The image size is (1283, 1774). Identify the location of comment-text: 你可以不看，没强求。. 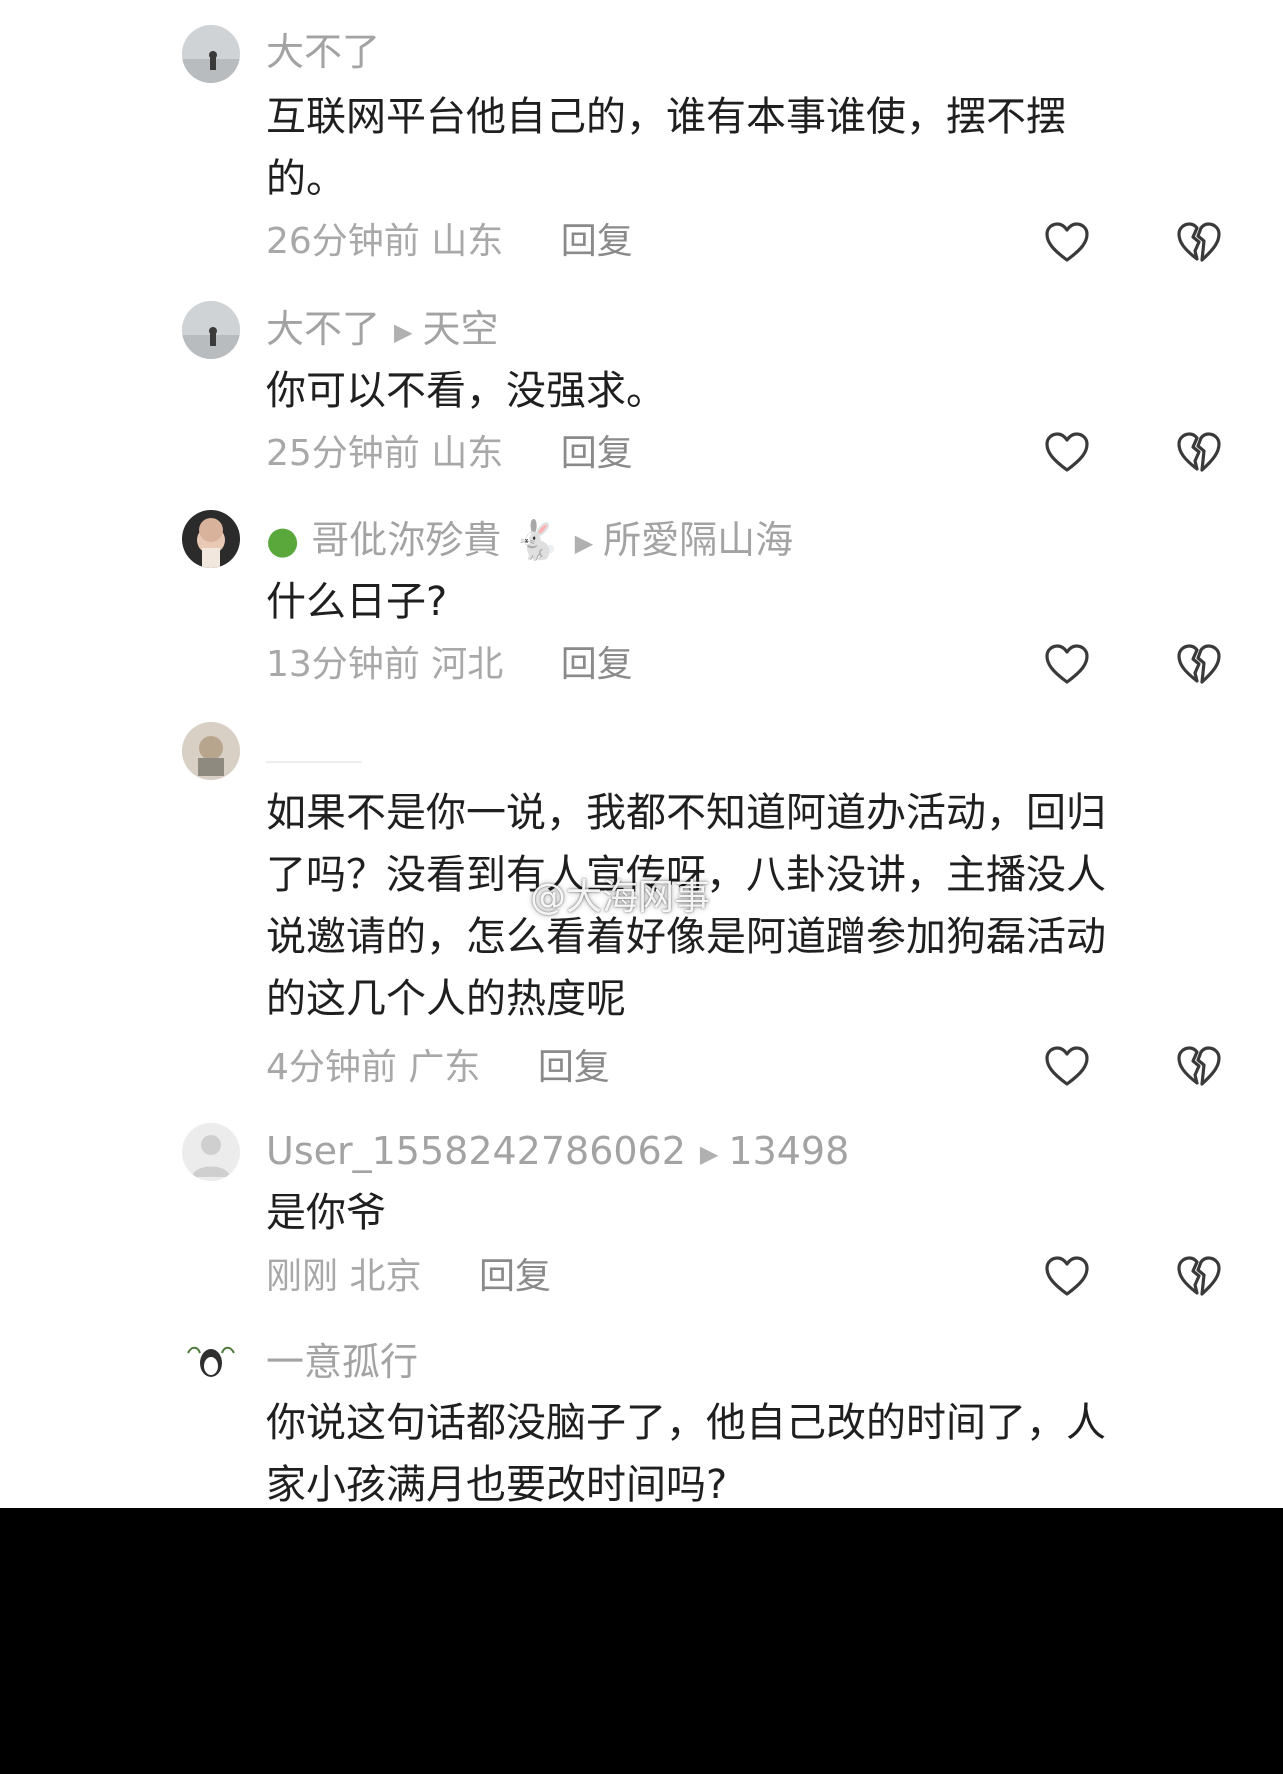
(466, 391).